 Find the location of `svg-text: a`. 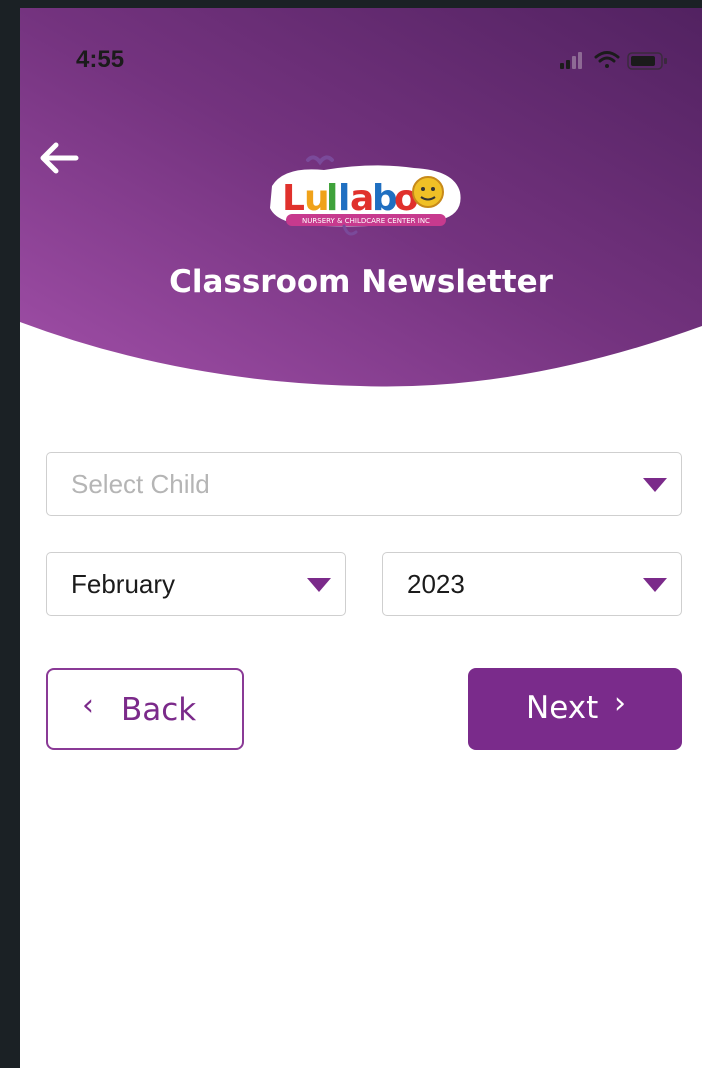

svg-text: a is located at coordinates (362, 198).